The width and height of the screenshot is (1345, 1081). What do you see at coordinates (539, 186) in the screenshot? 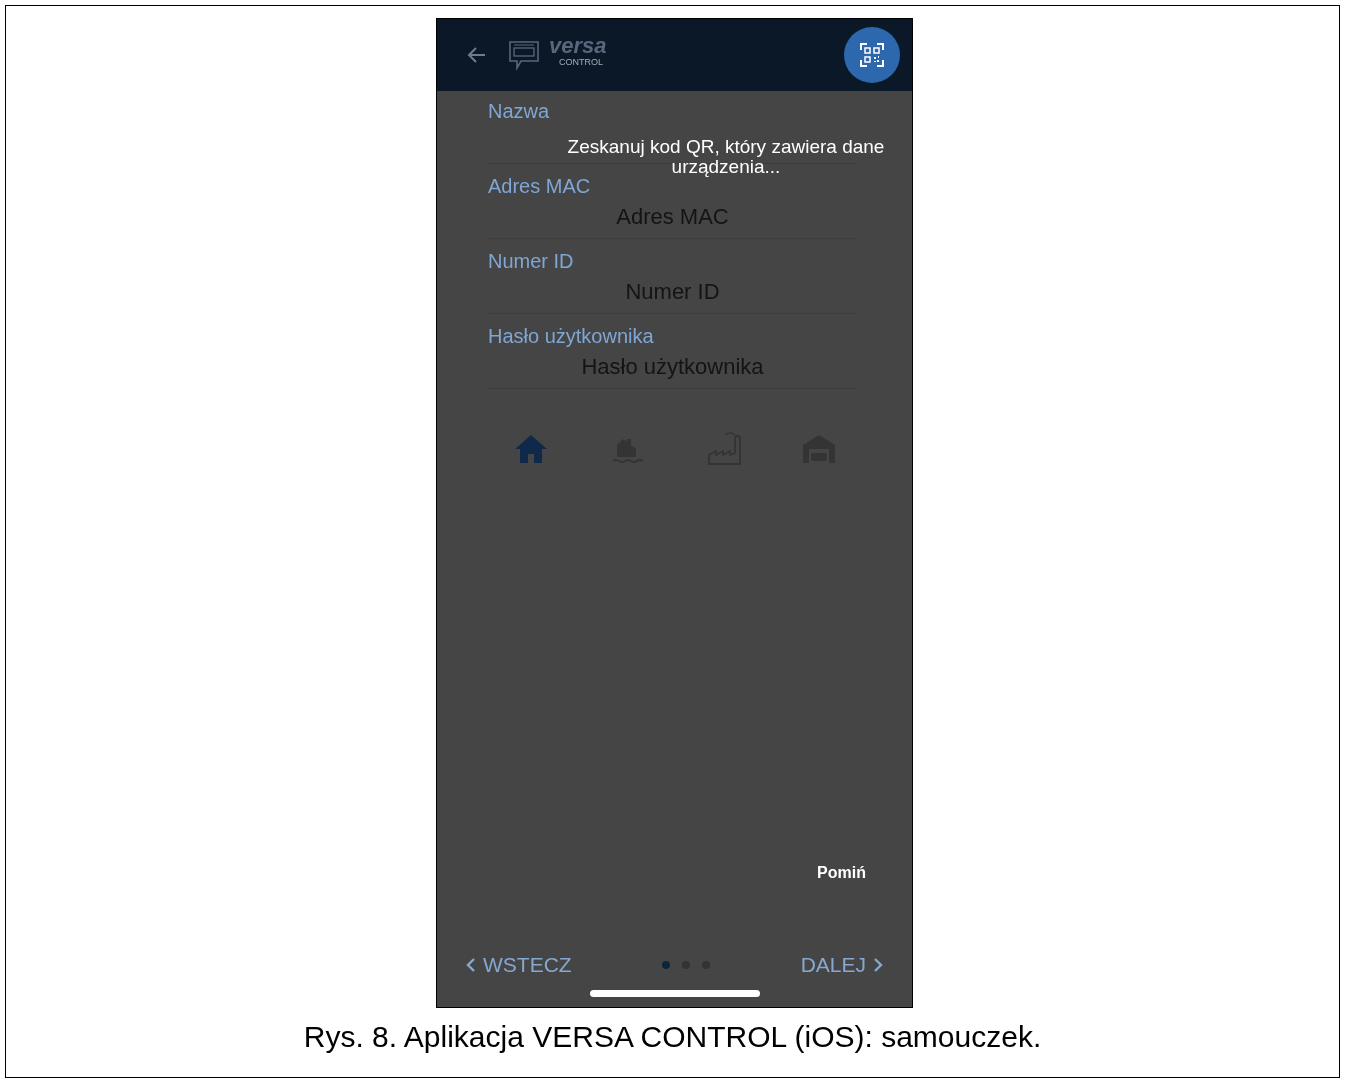
I see `field-label: Adres MAC` at bounding box center [539, 186].